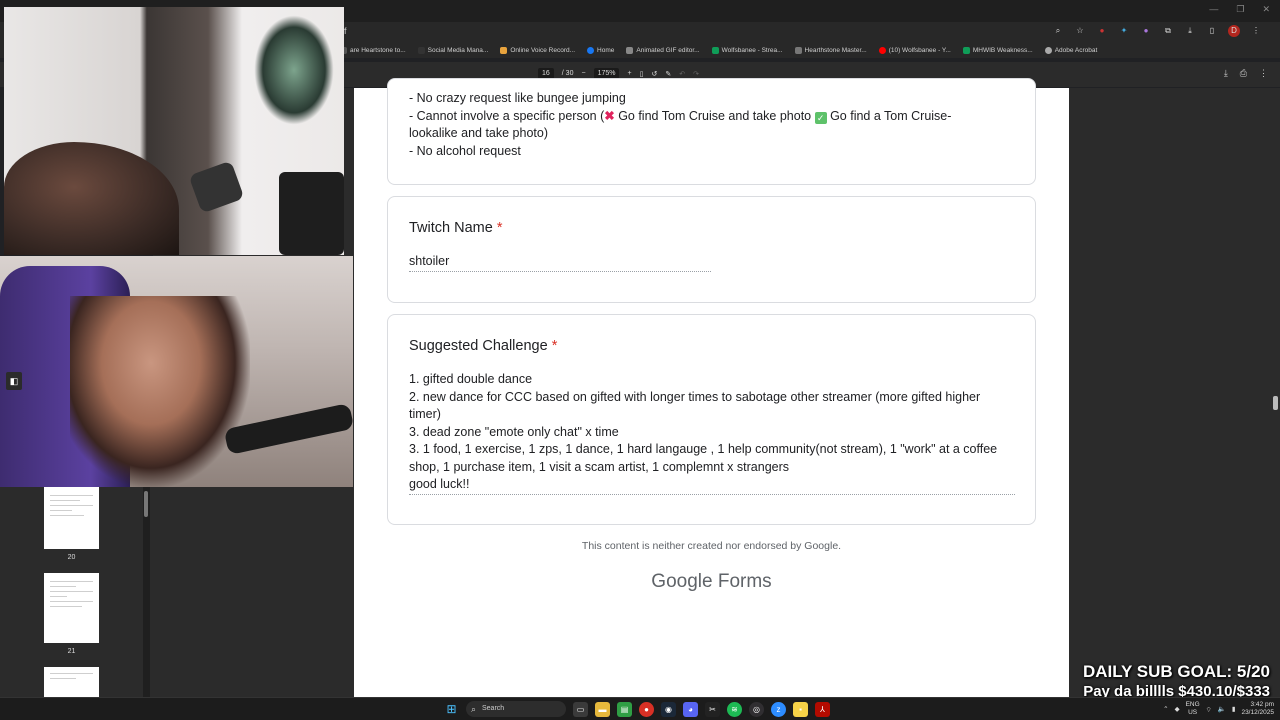  What do you see at coordinates (1157, 31) in the screenshot?
I see `toolbar-icons: ⌕ ☆ ● ✦ ● ⧉ ⤓ ▯ D ⋮` at bounding box center [1157, 31].